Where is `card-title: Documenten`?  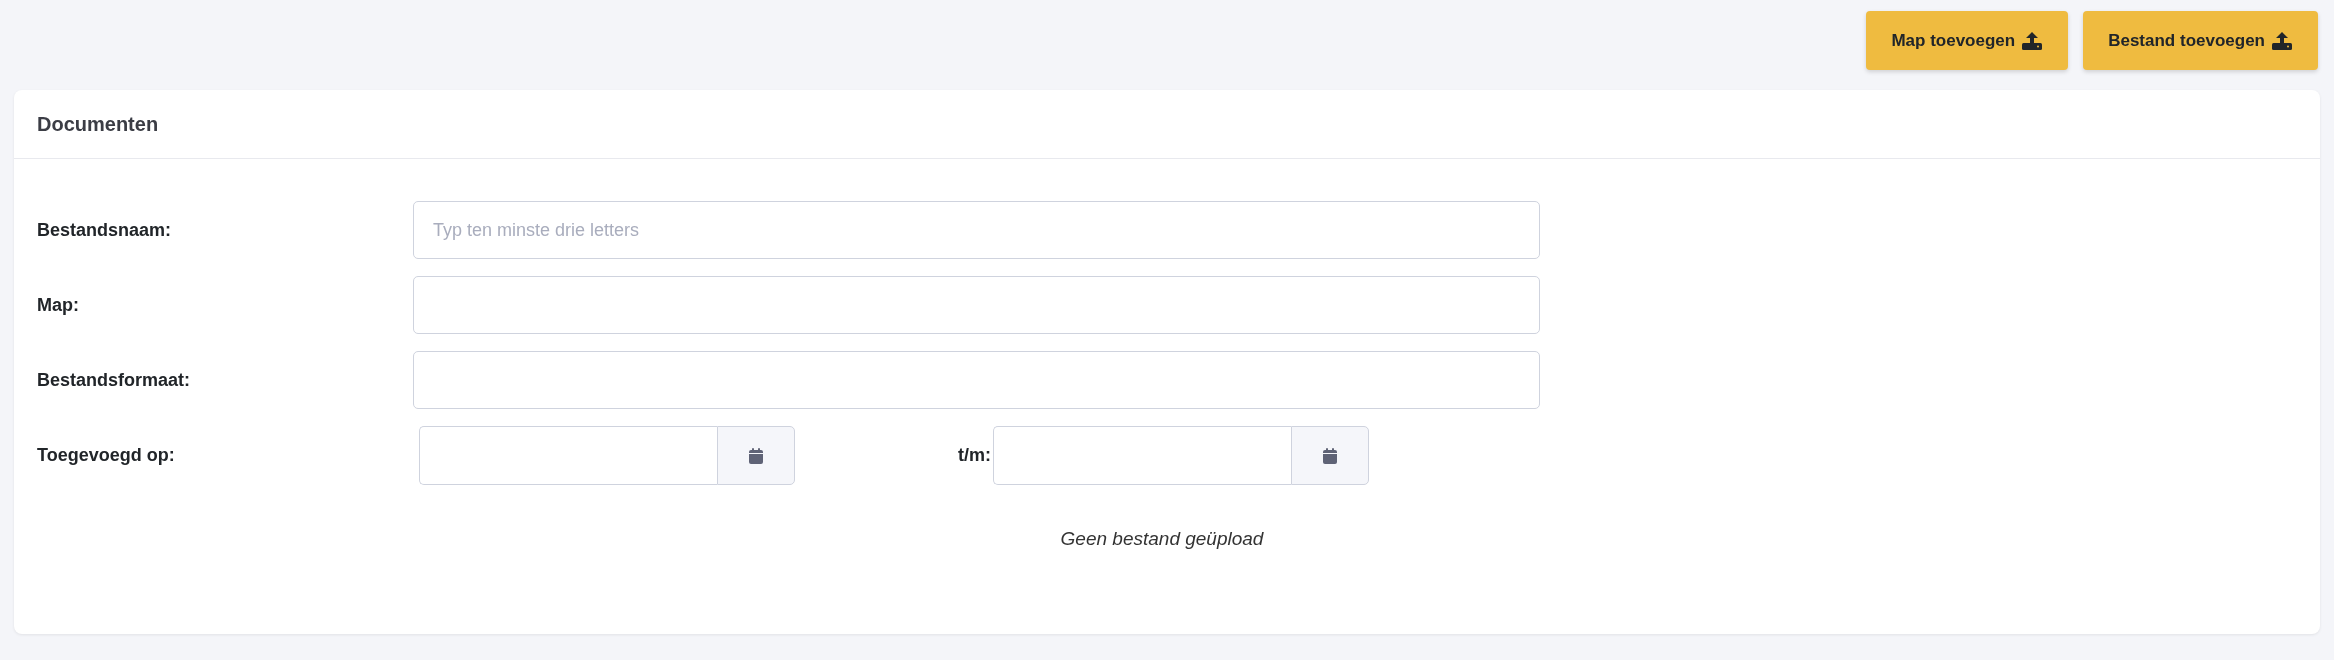
card-title: Documenten is located at coordinates (98, 124).